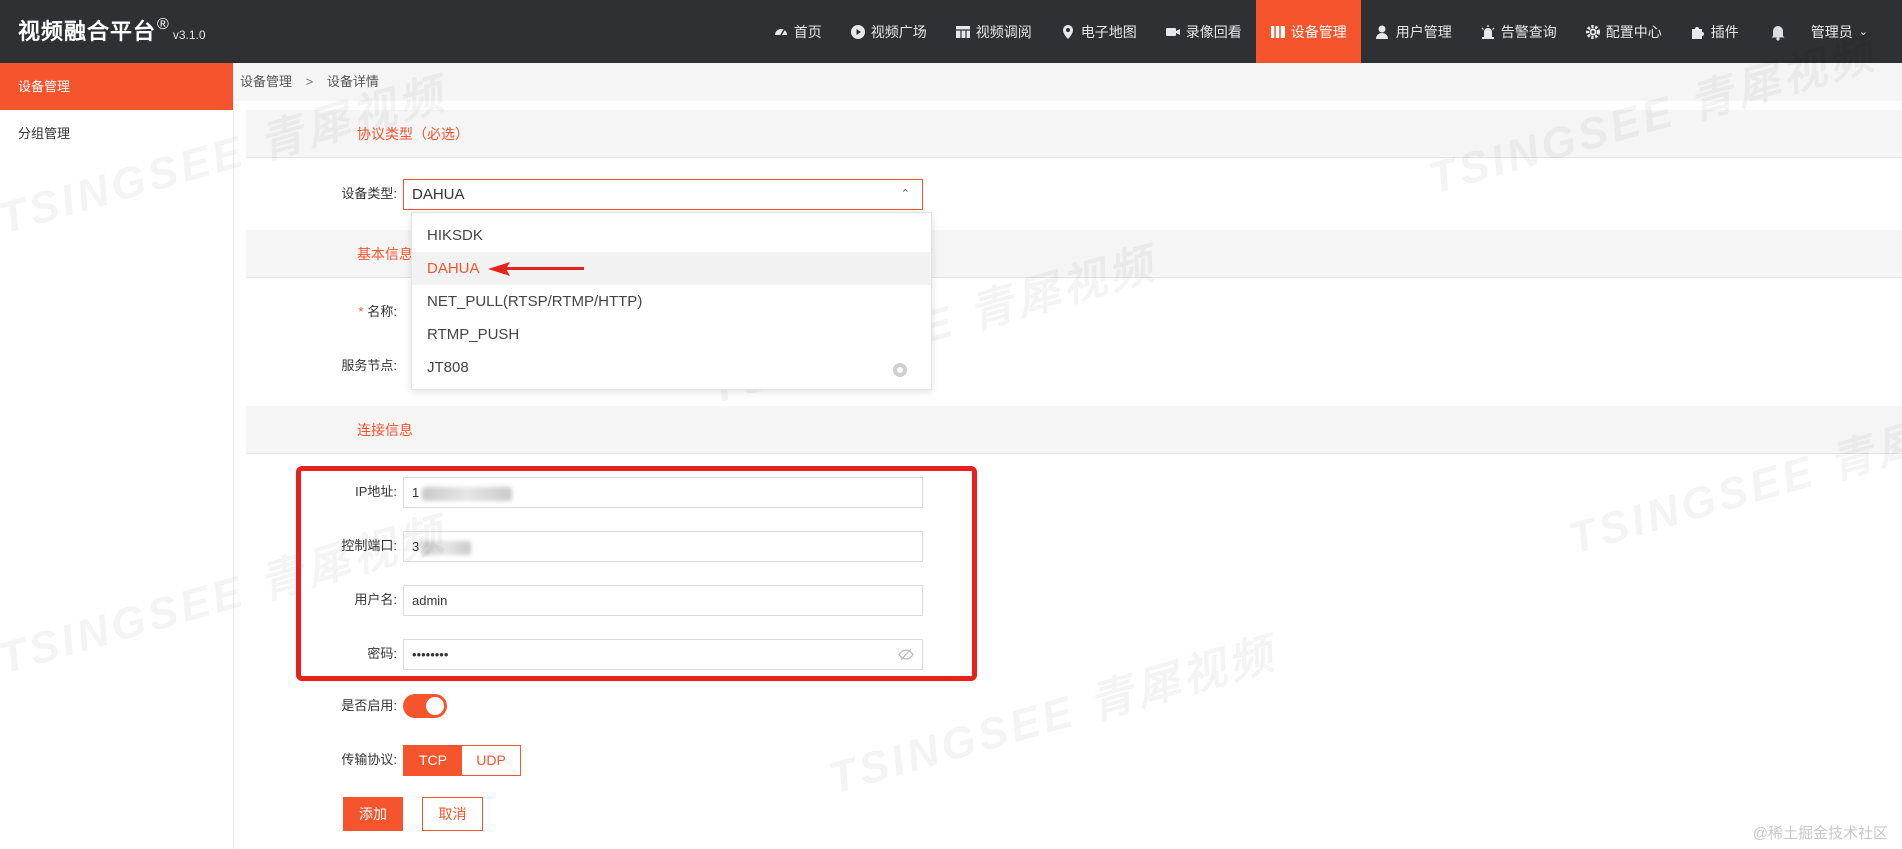  What do you see at coordinates (116, 133) in the screenshot?
I see `sidebar-item-group-management: 分组管理` at bounding box center [116, 133].